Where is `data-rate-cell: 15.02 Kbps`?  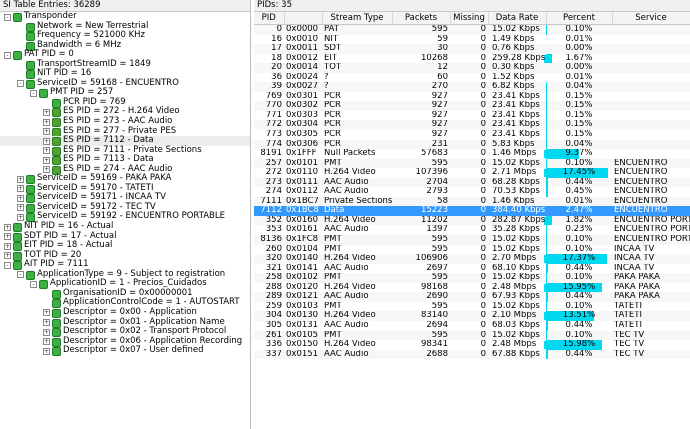 data-rate-cell: 15.02 Kbps is located at coordinates (517, 250).